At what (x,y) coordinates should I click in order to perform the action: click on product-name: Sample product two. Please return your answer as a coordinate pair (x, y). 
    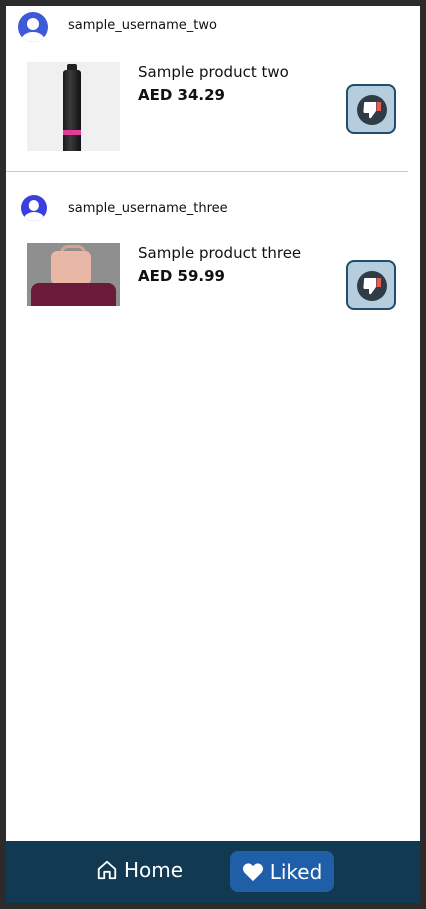
    Looking at the image, I should click on (213, 72).